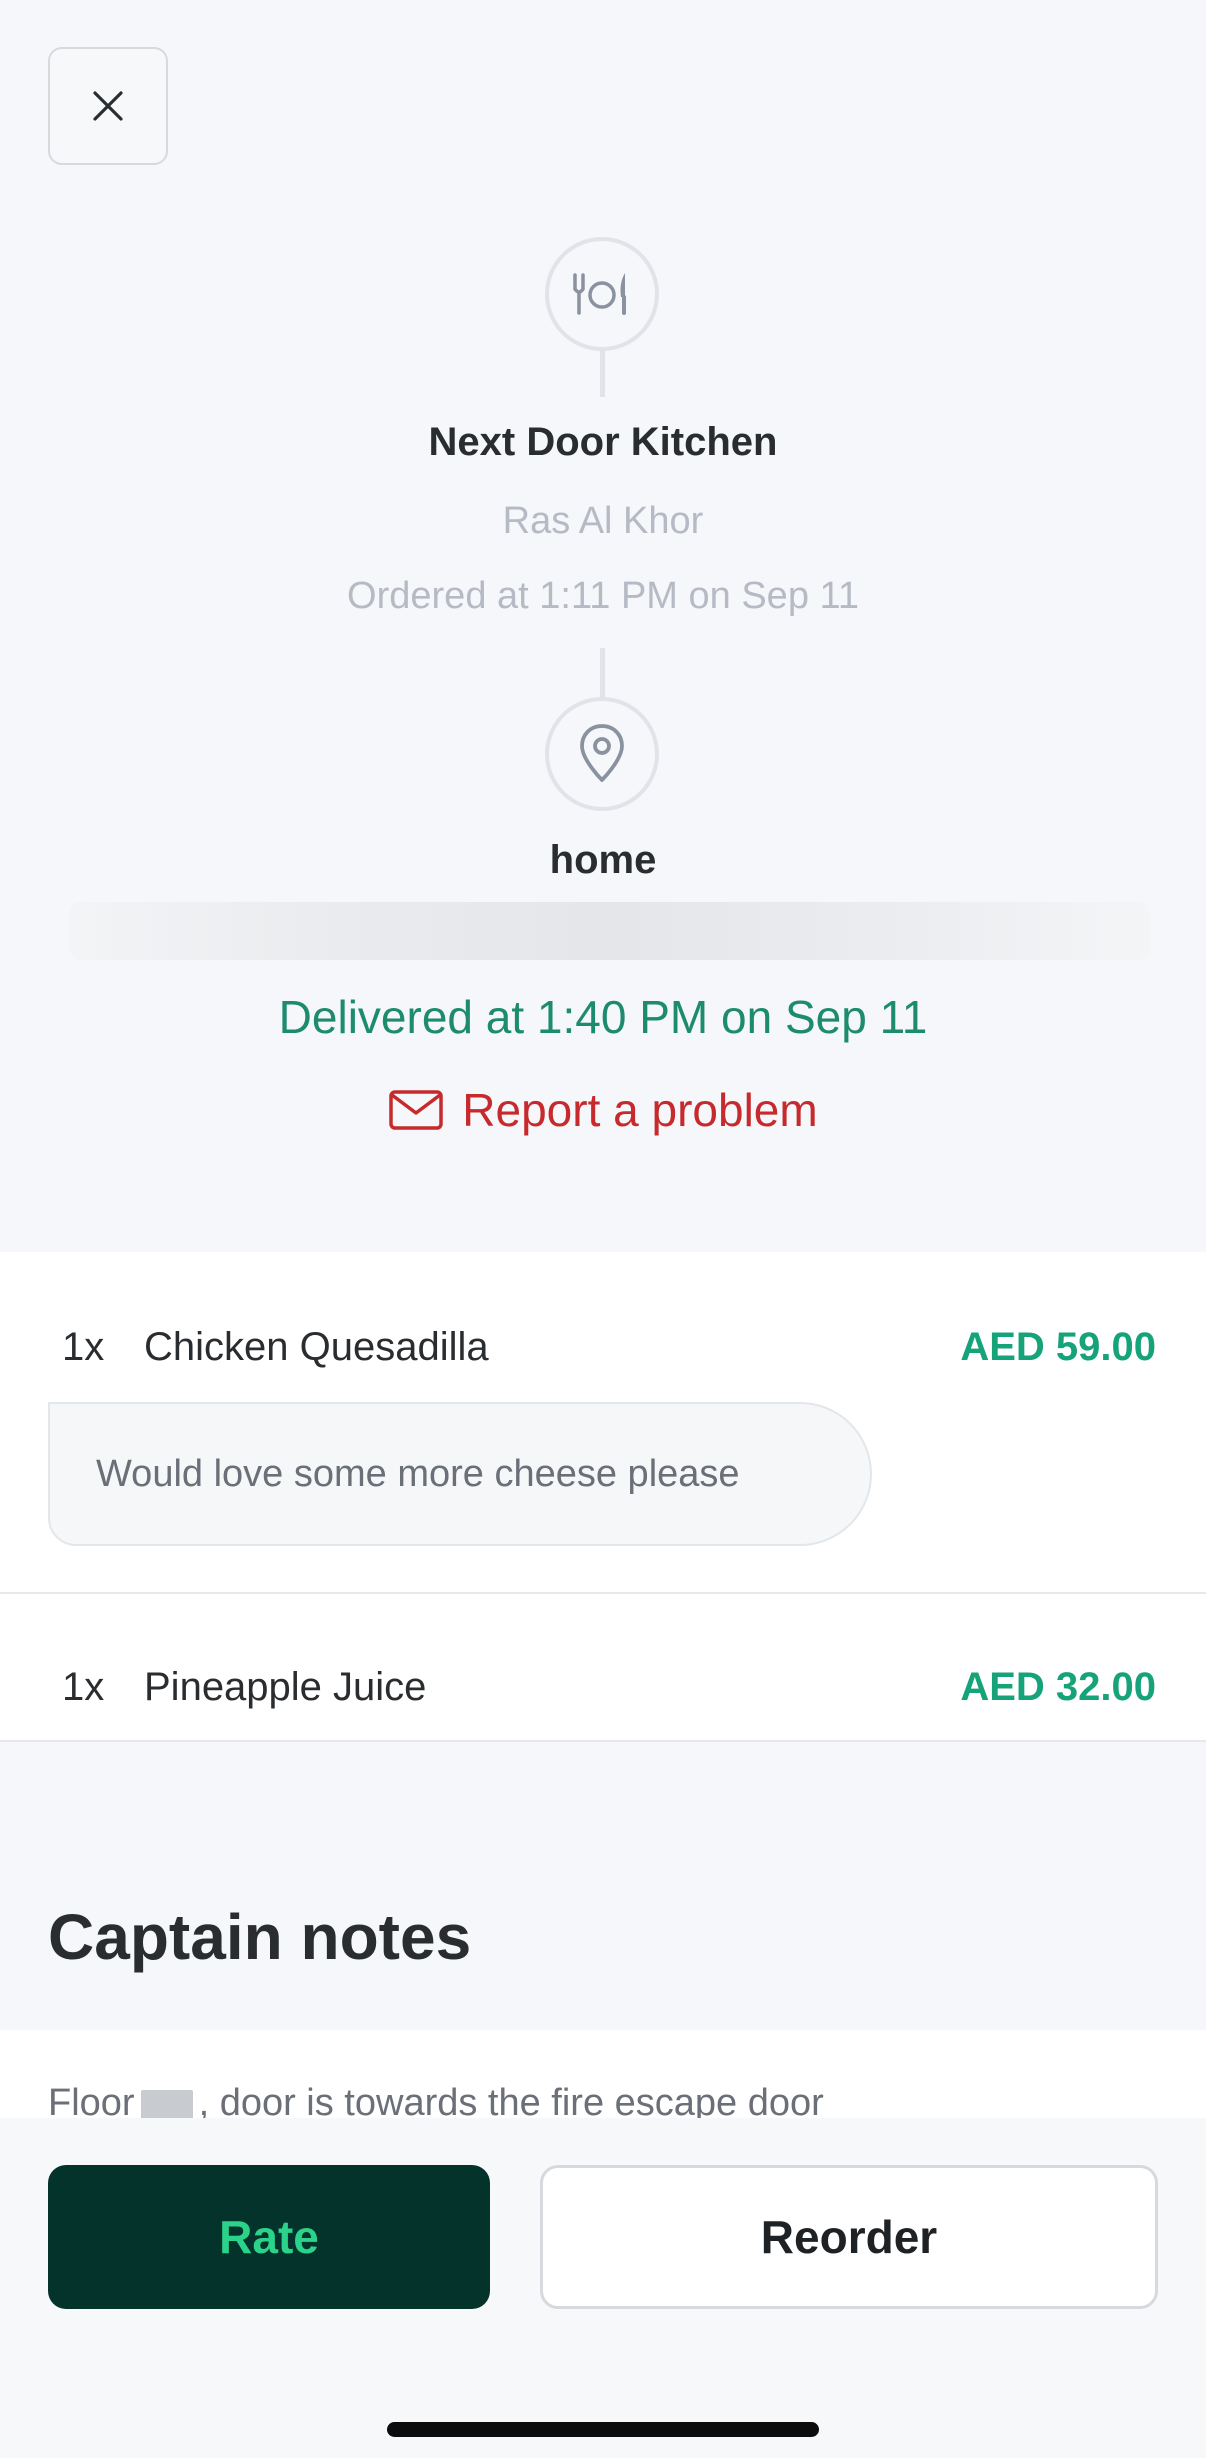 Image resolution: width=1206 pixels, height=2458 pixels. I want to click on redacted-floor, so click(166, 2104).